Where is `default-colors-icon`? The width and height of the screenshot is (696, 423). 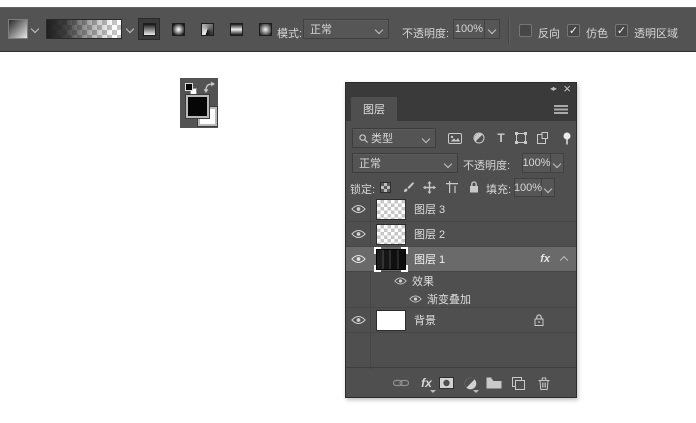 default-colors-icon is located at coordinates (189, 87).